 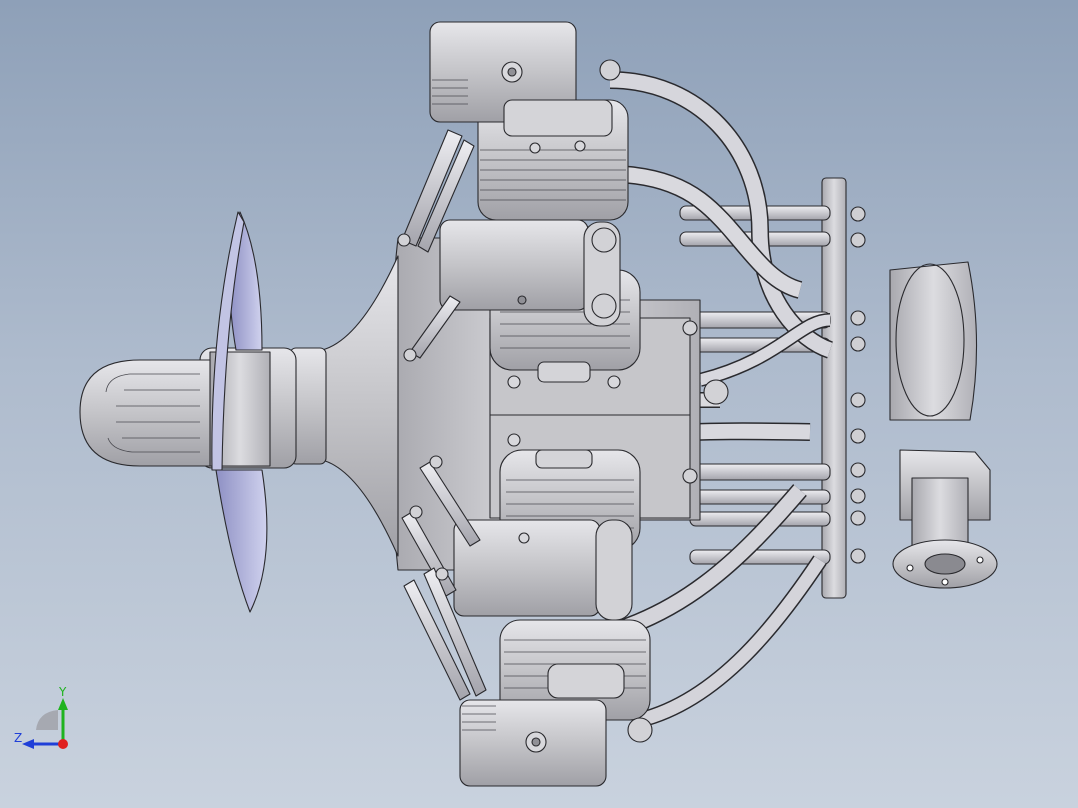 What do you see at coordinates (28, 744) in the screenshot?
I see `z-axis-arrow-icon` at bounding box center [28, 744].